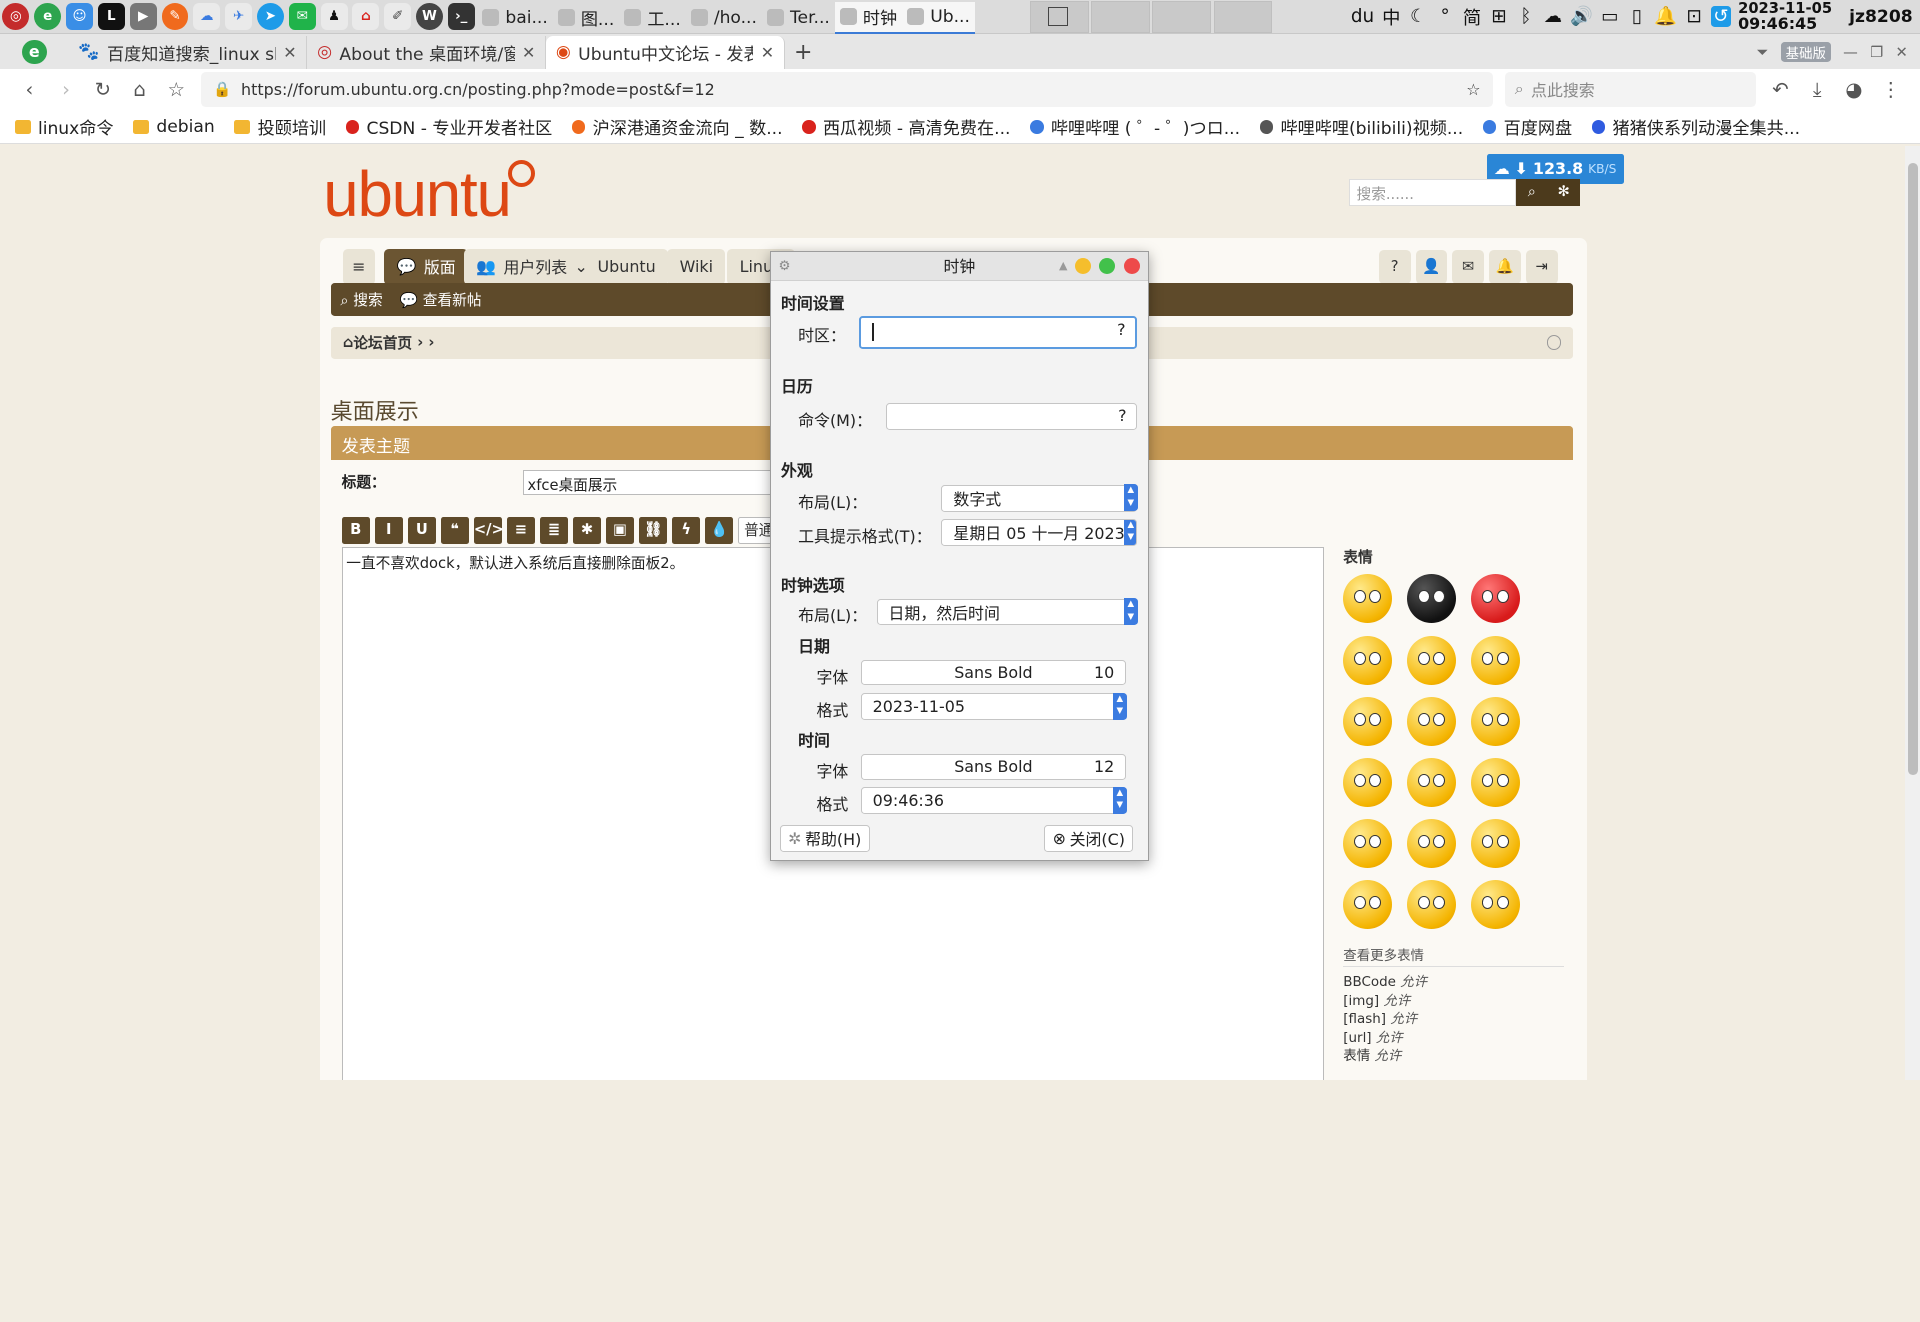 The width and height of the screenshot is (1920, 1322). I want to click on trash-icon: ▯, so click(1637, 16).